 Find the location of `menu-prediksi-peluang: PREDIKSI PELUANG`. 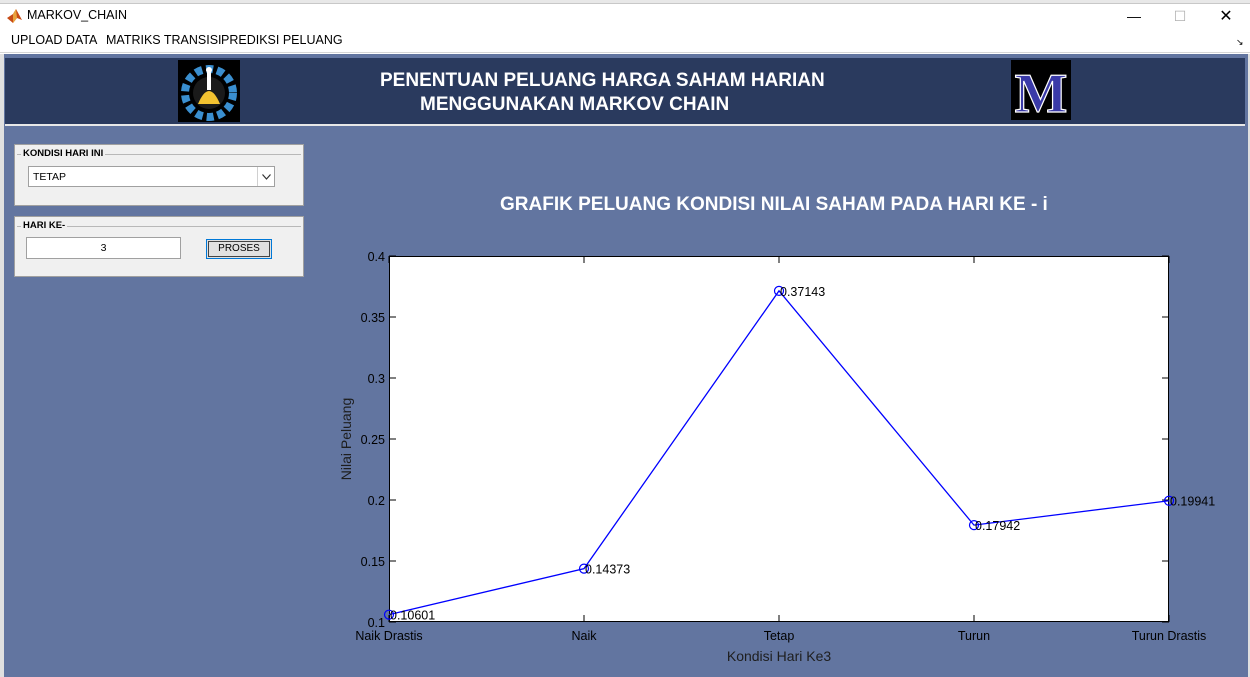

menu-prediksi-peluang: PREDIKSI PELUANG is located at coordinates (282, 40).